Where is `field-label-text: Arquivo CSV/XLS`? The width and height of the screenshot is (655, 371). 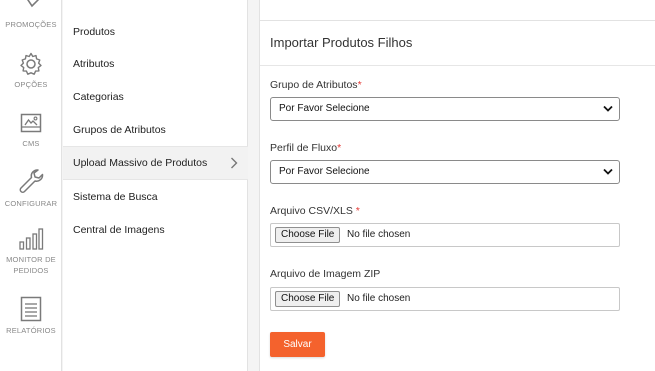 field-label-text: Arquivo CSV/XLS is located at coordinates (313, 211).